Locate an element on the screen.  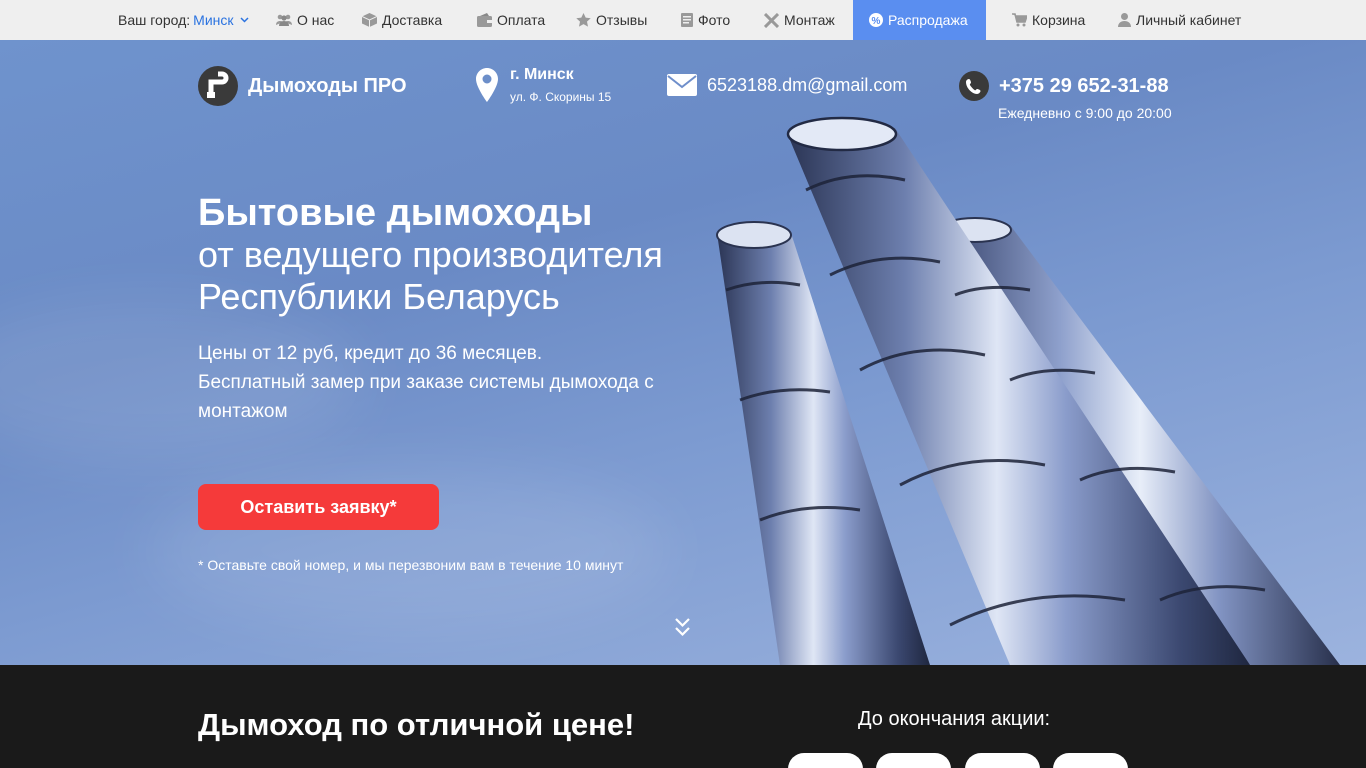
nav-item-delivery: Доставка is located at coordinates (402, 20).